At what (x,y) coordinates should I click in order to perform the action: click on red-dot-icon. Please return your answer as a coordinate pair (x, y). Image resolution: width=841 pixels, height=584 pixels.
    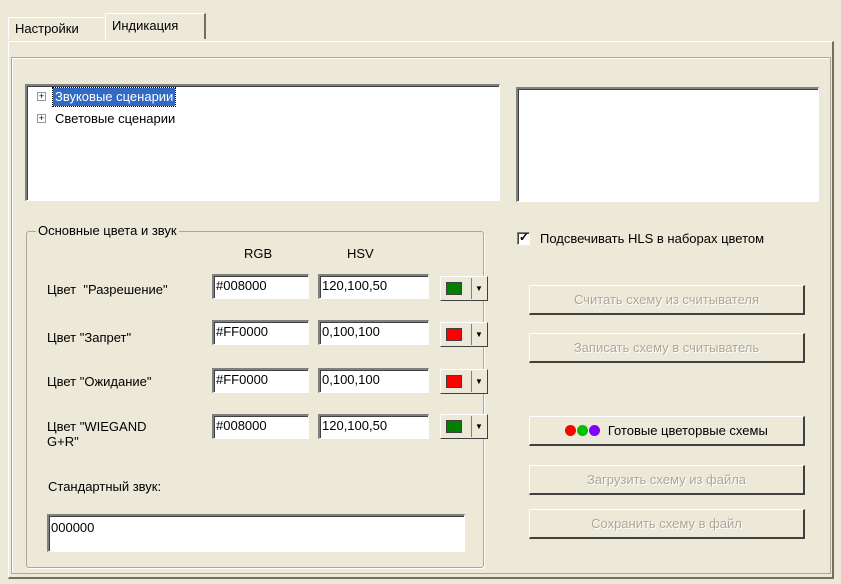
    Looking at the image, I should click on (571, 430).